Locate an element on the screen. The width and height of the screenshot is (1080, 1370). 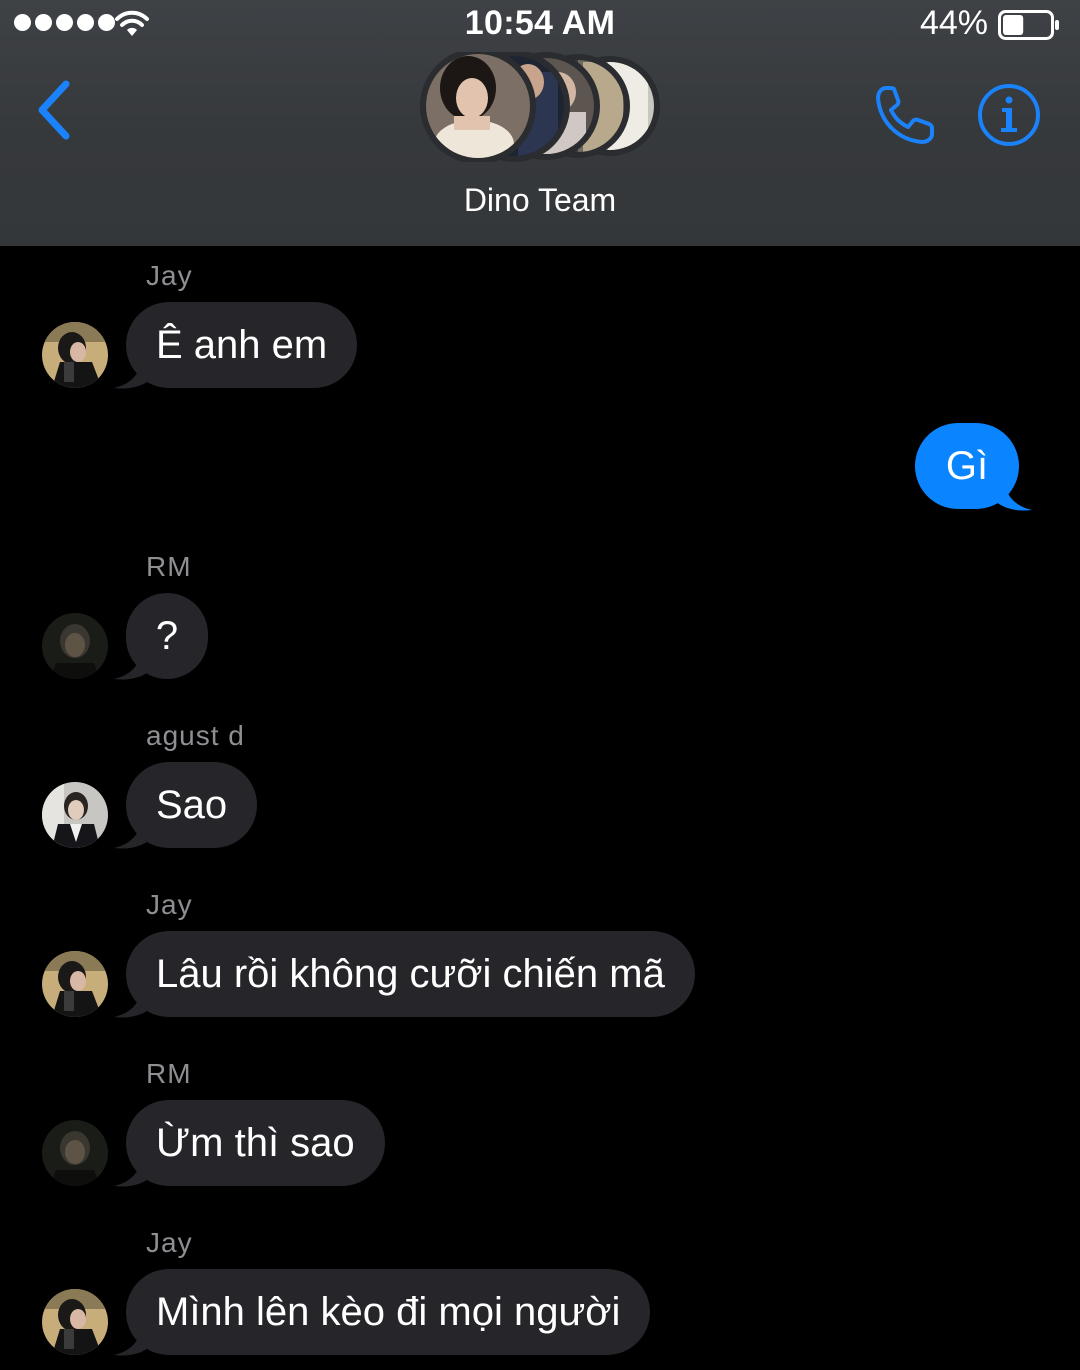
message-bubble: Lâu rồi không cưỡi chiến mã is located at coordinates (410, 974).